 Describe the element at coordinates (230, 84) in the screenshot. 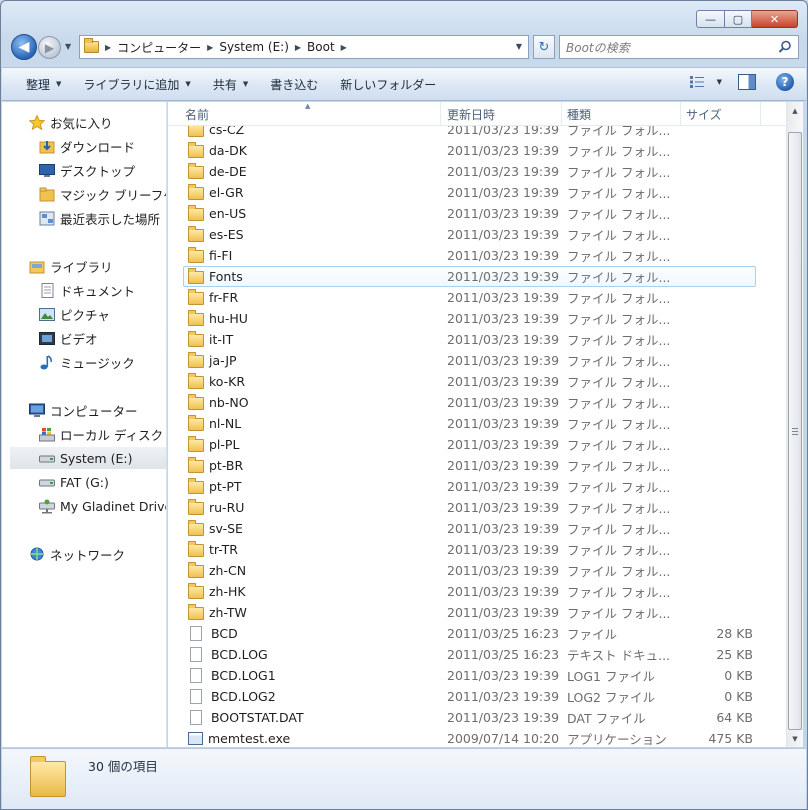

I see `share-button: 共有 ▼` at that location.